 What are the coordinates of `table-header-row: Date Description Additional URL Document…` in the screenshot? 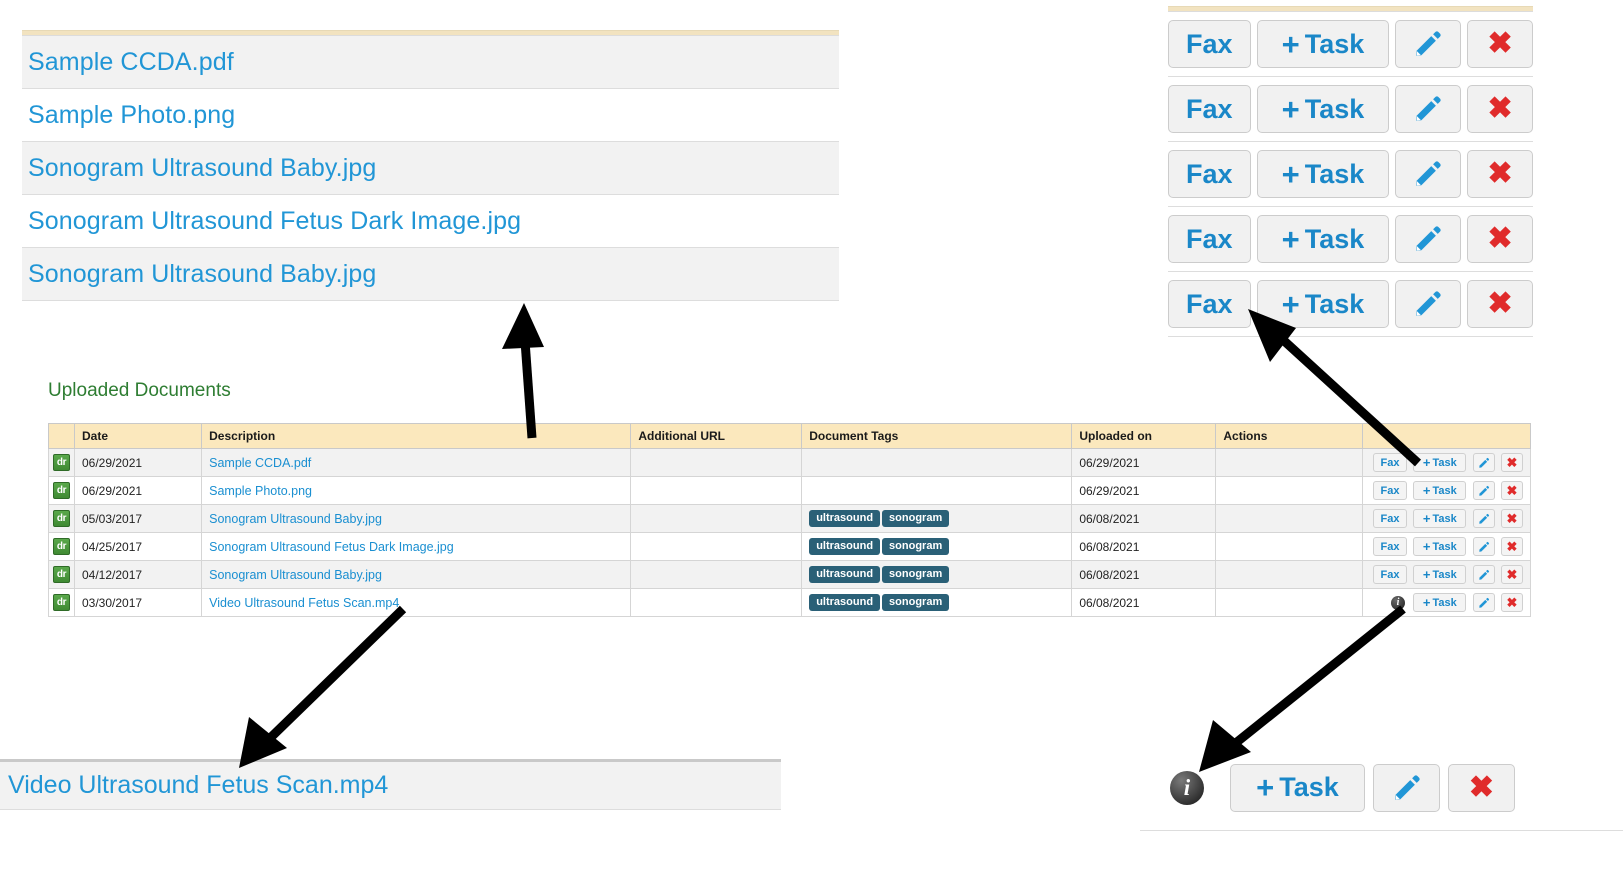 It's located at (790, 436).